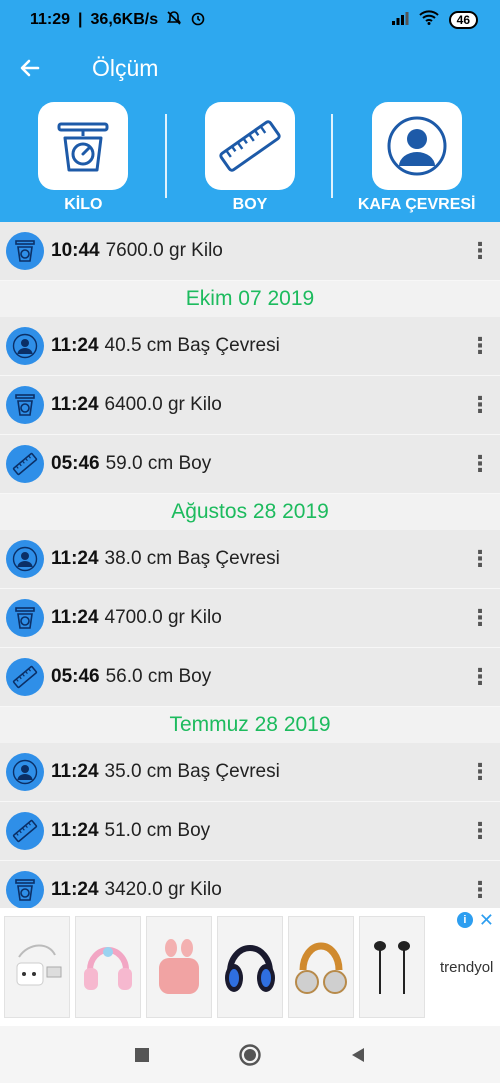 Image resolution: width=500 pixels, height=1083 pixels. Describe the element at coordinates (192, 558) in the screenshot. I see `entry-value: 38.0 cm Baş Çevresi` at that location.